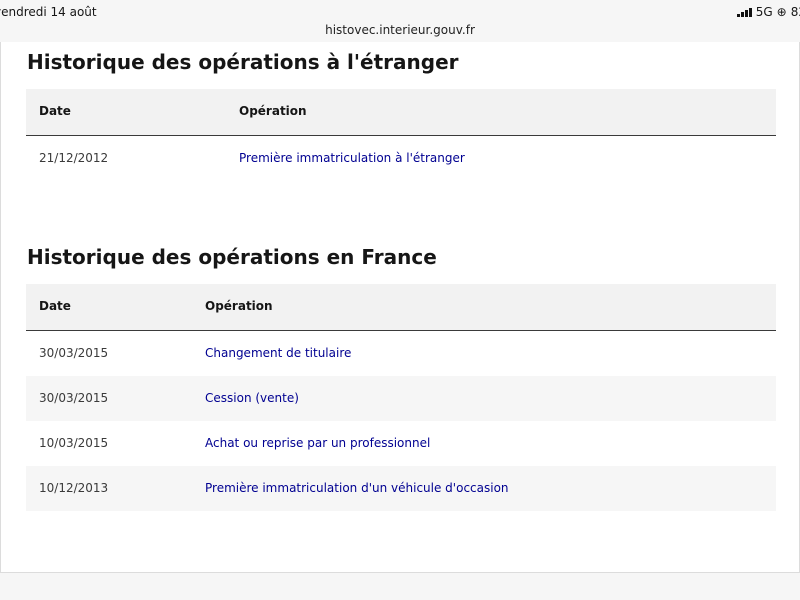  Describe the element at coordinates (252, 398) in the screenshot. I see `operation-link: Cession (vente)` at that location.